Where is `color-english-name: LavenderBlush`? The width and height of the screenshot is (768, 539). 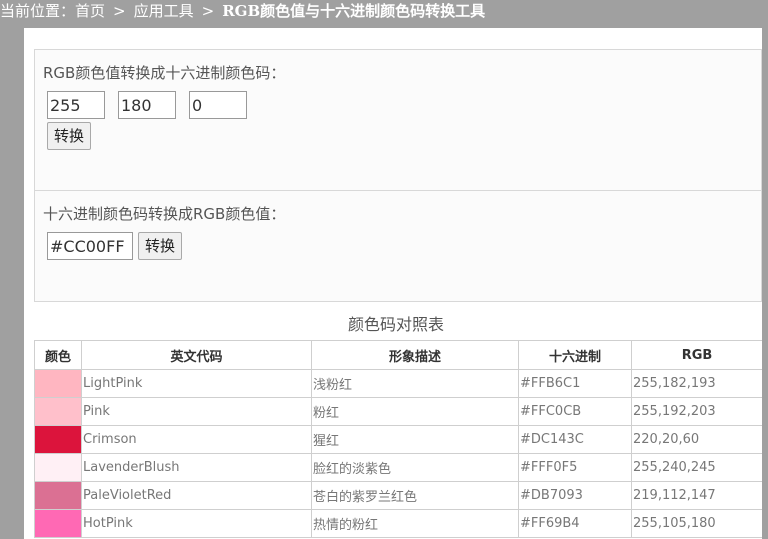 color-english-name: LavenderBlush is located at coordinates (196, 467).